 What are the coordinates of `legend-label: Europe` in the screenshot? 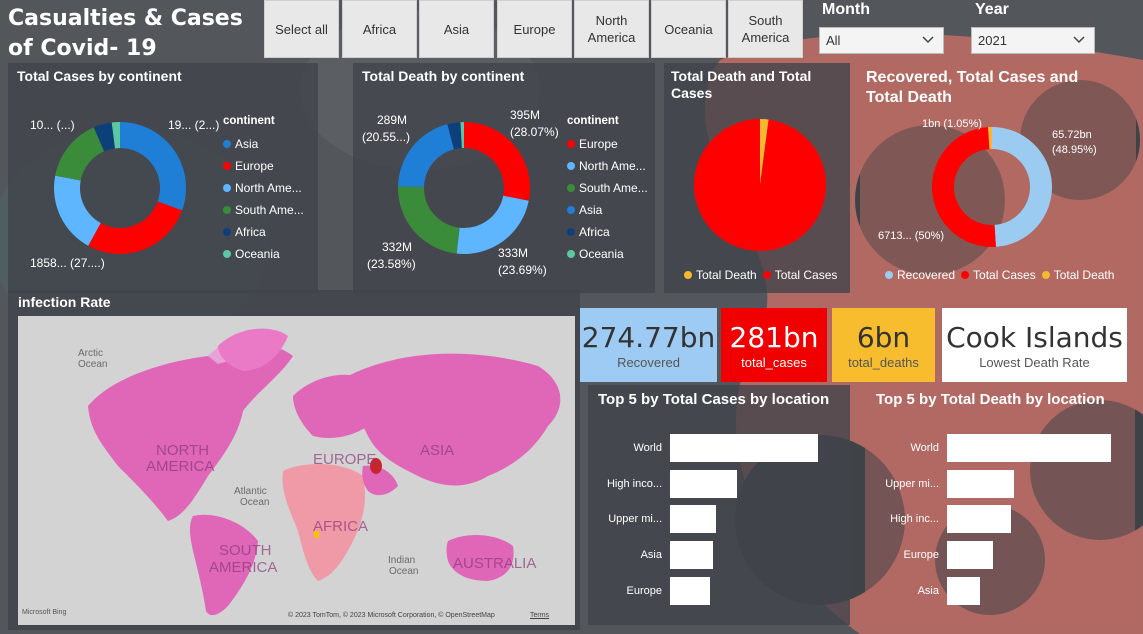 It's located at (254, 166).